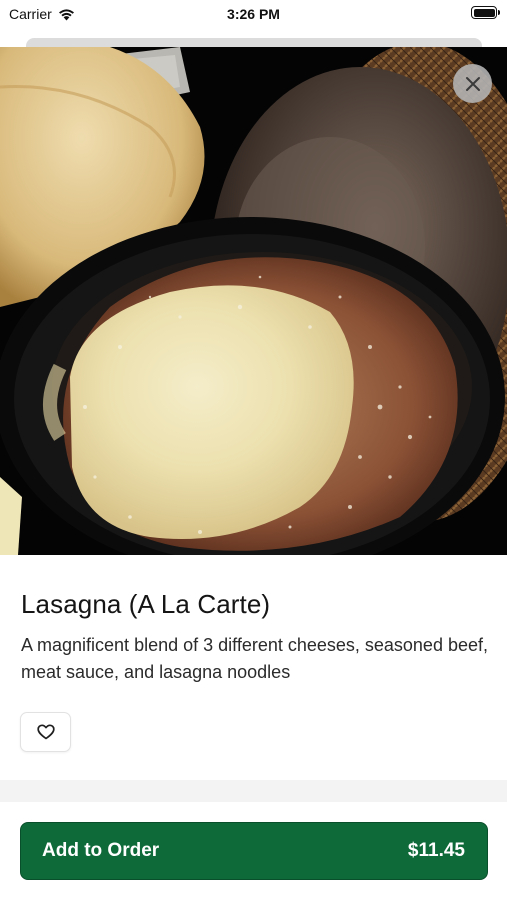 This screenshot has width=507, height=900. I want to click on heart-outline-icon, so click(45, 732).